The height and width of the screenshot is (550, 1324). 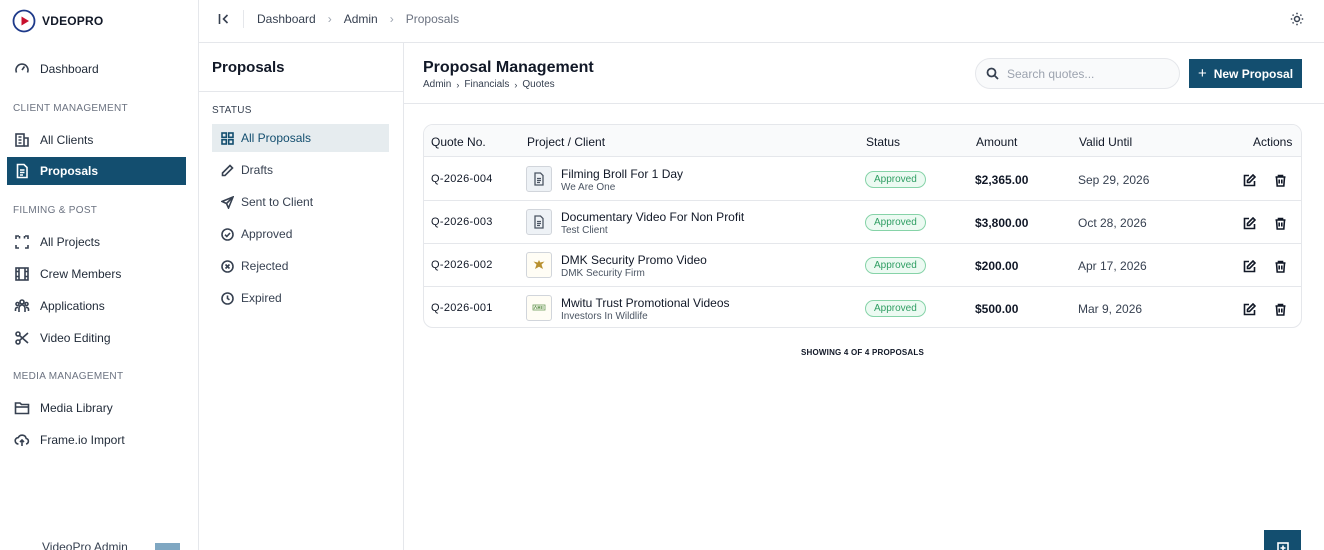 What do you see at coordinates (72, 306) in the screenshot?
I see `sidebar-item-label: Applications` at bounding box center [72, 306].